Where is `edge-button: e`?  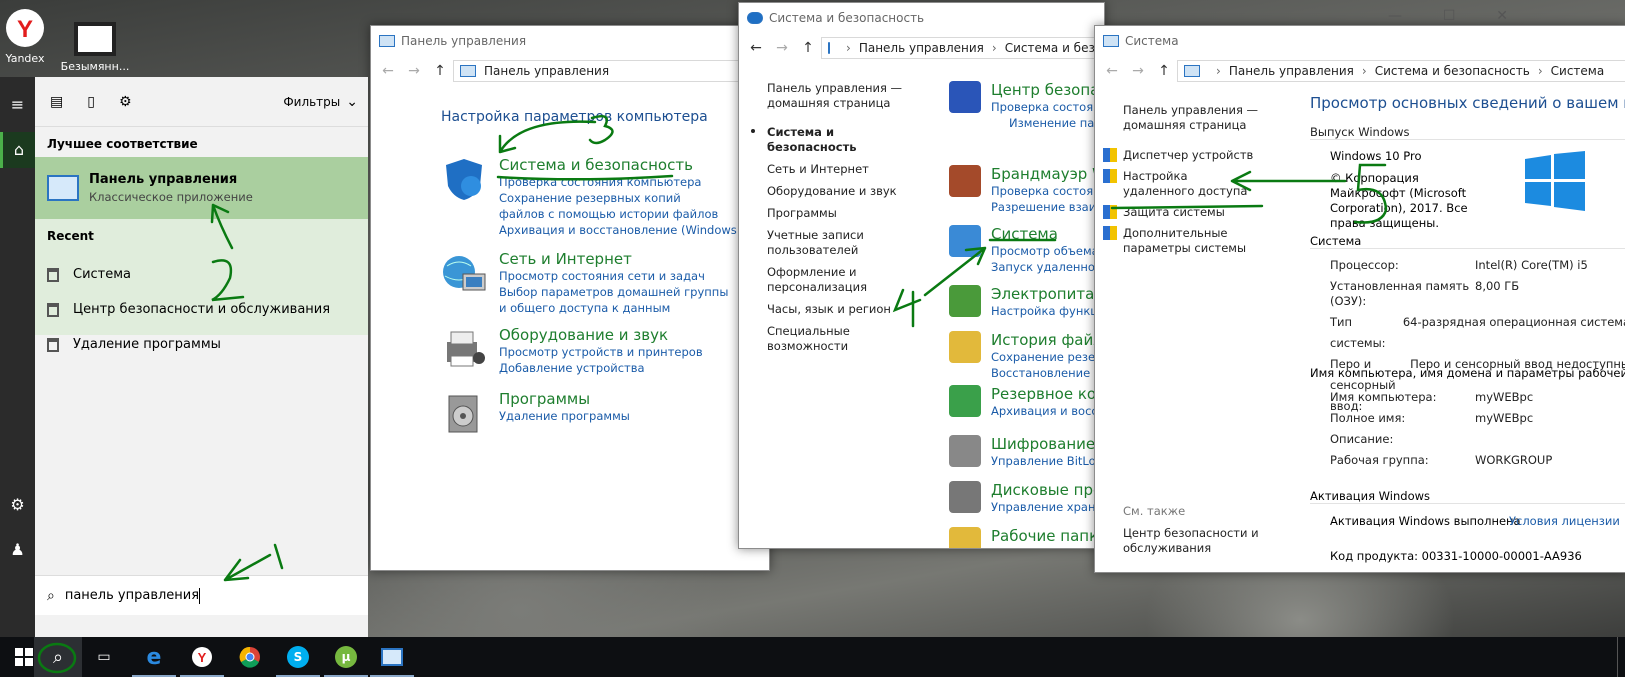
edge-button: e is located at coordinates (154, 657).